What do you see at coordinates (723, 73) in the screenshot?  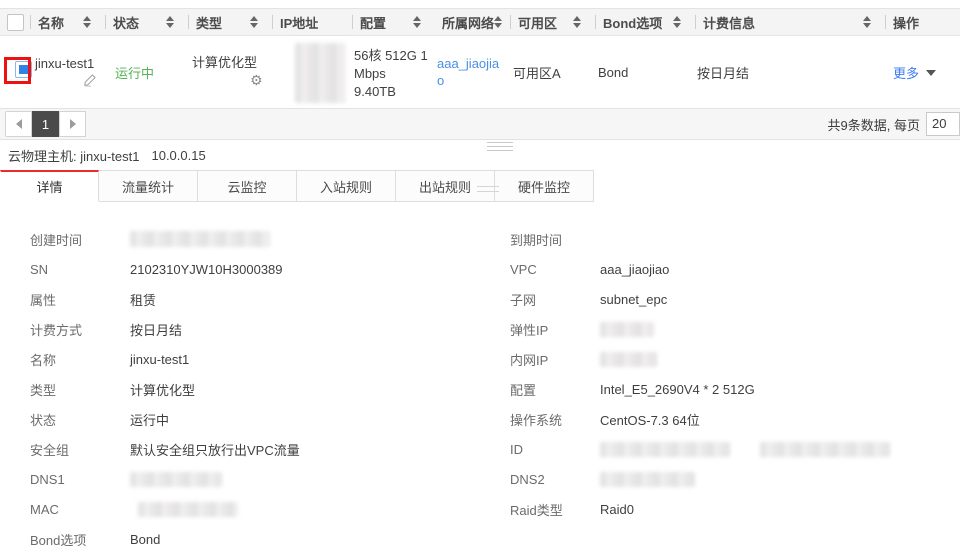 I see `billing-text: 按日月结` at bounding box center [723, 73].